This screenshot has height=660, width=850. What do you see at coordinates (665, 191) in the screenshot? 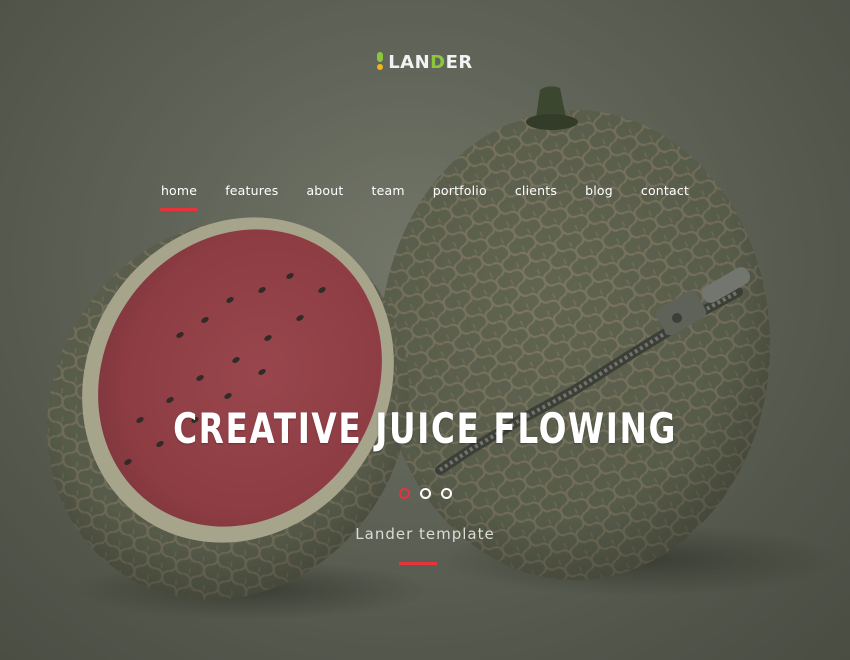
I see `nav-item-contact: contact` at bounding box center [665, 191].